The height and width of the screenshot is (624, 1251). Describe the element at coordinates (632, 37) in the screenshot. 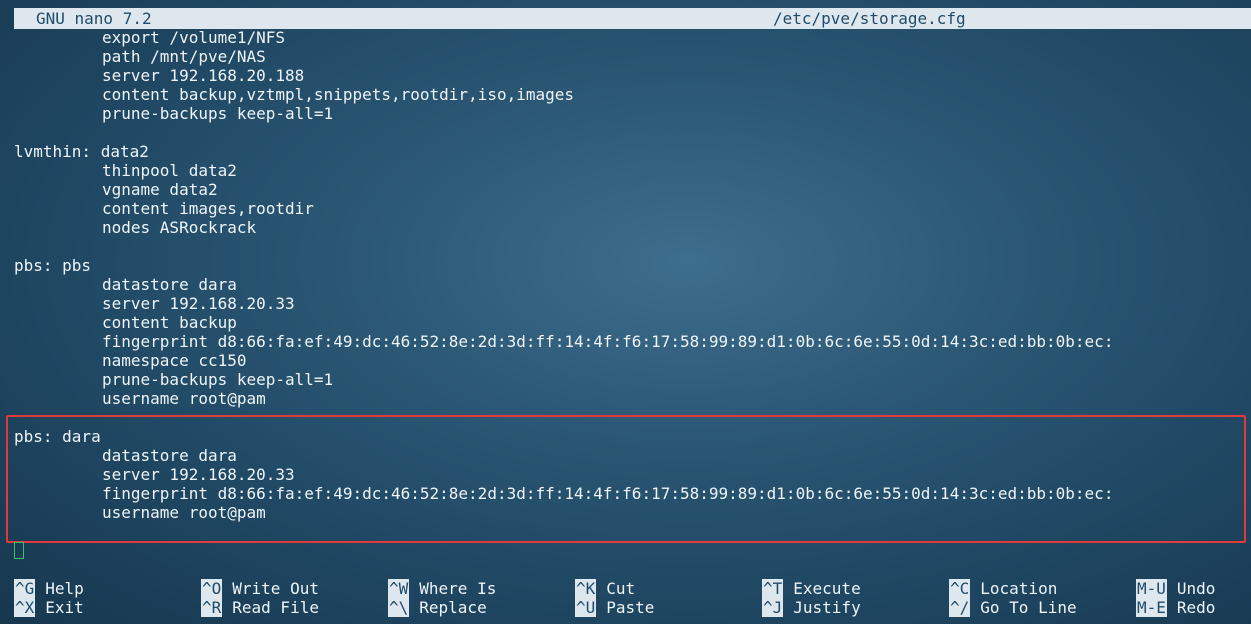

I see `editor-line: export /volume1/NFS` at that location.